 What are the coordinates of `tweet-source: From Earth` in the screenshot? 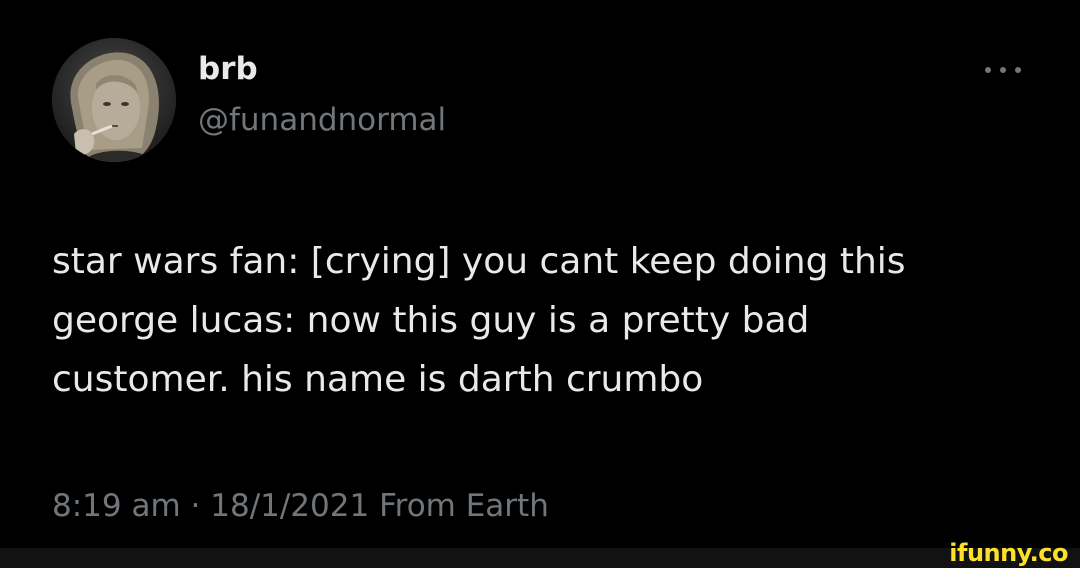 It's located at (464, 506).